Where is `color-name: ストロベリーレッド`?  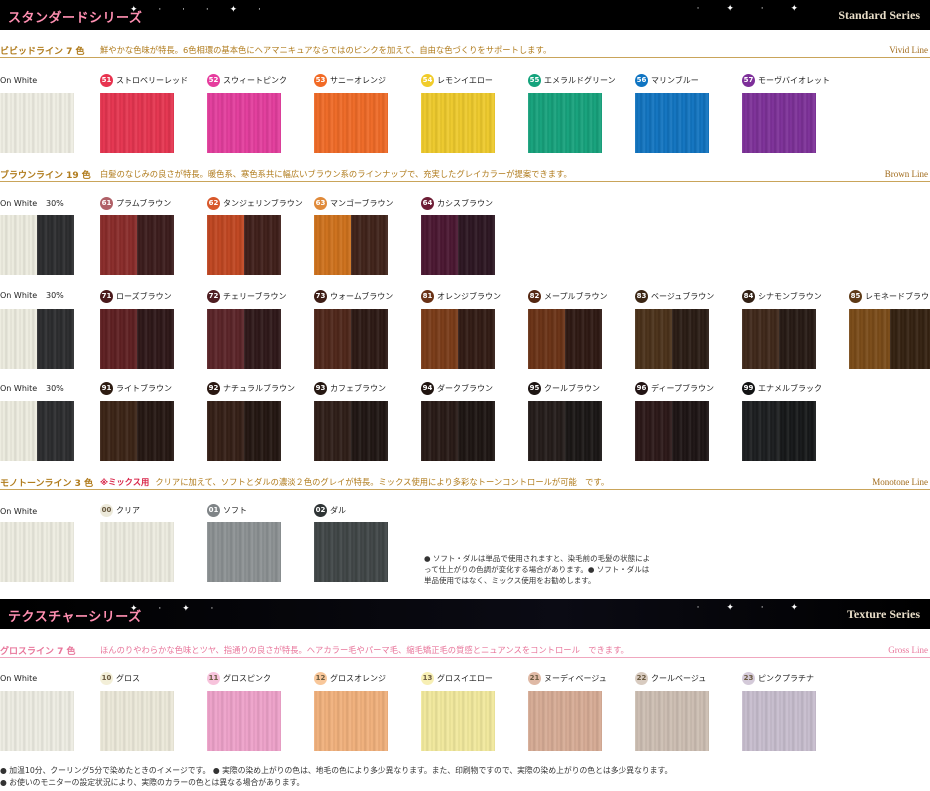 color-name: ストロベリーレッド is located at coordinates (152, 80).